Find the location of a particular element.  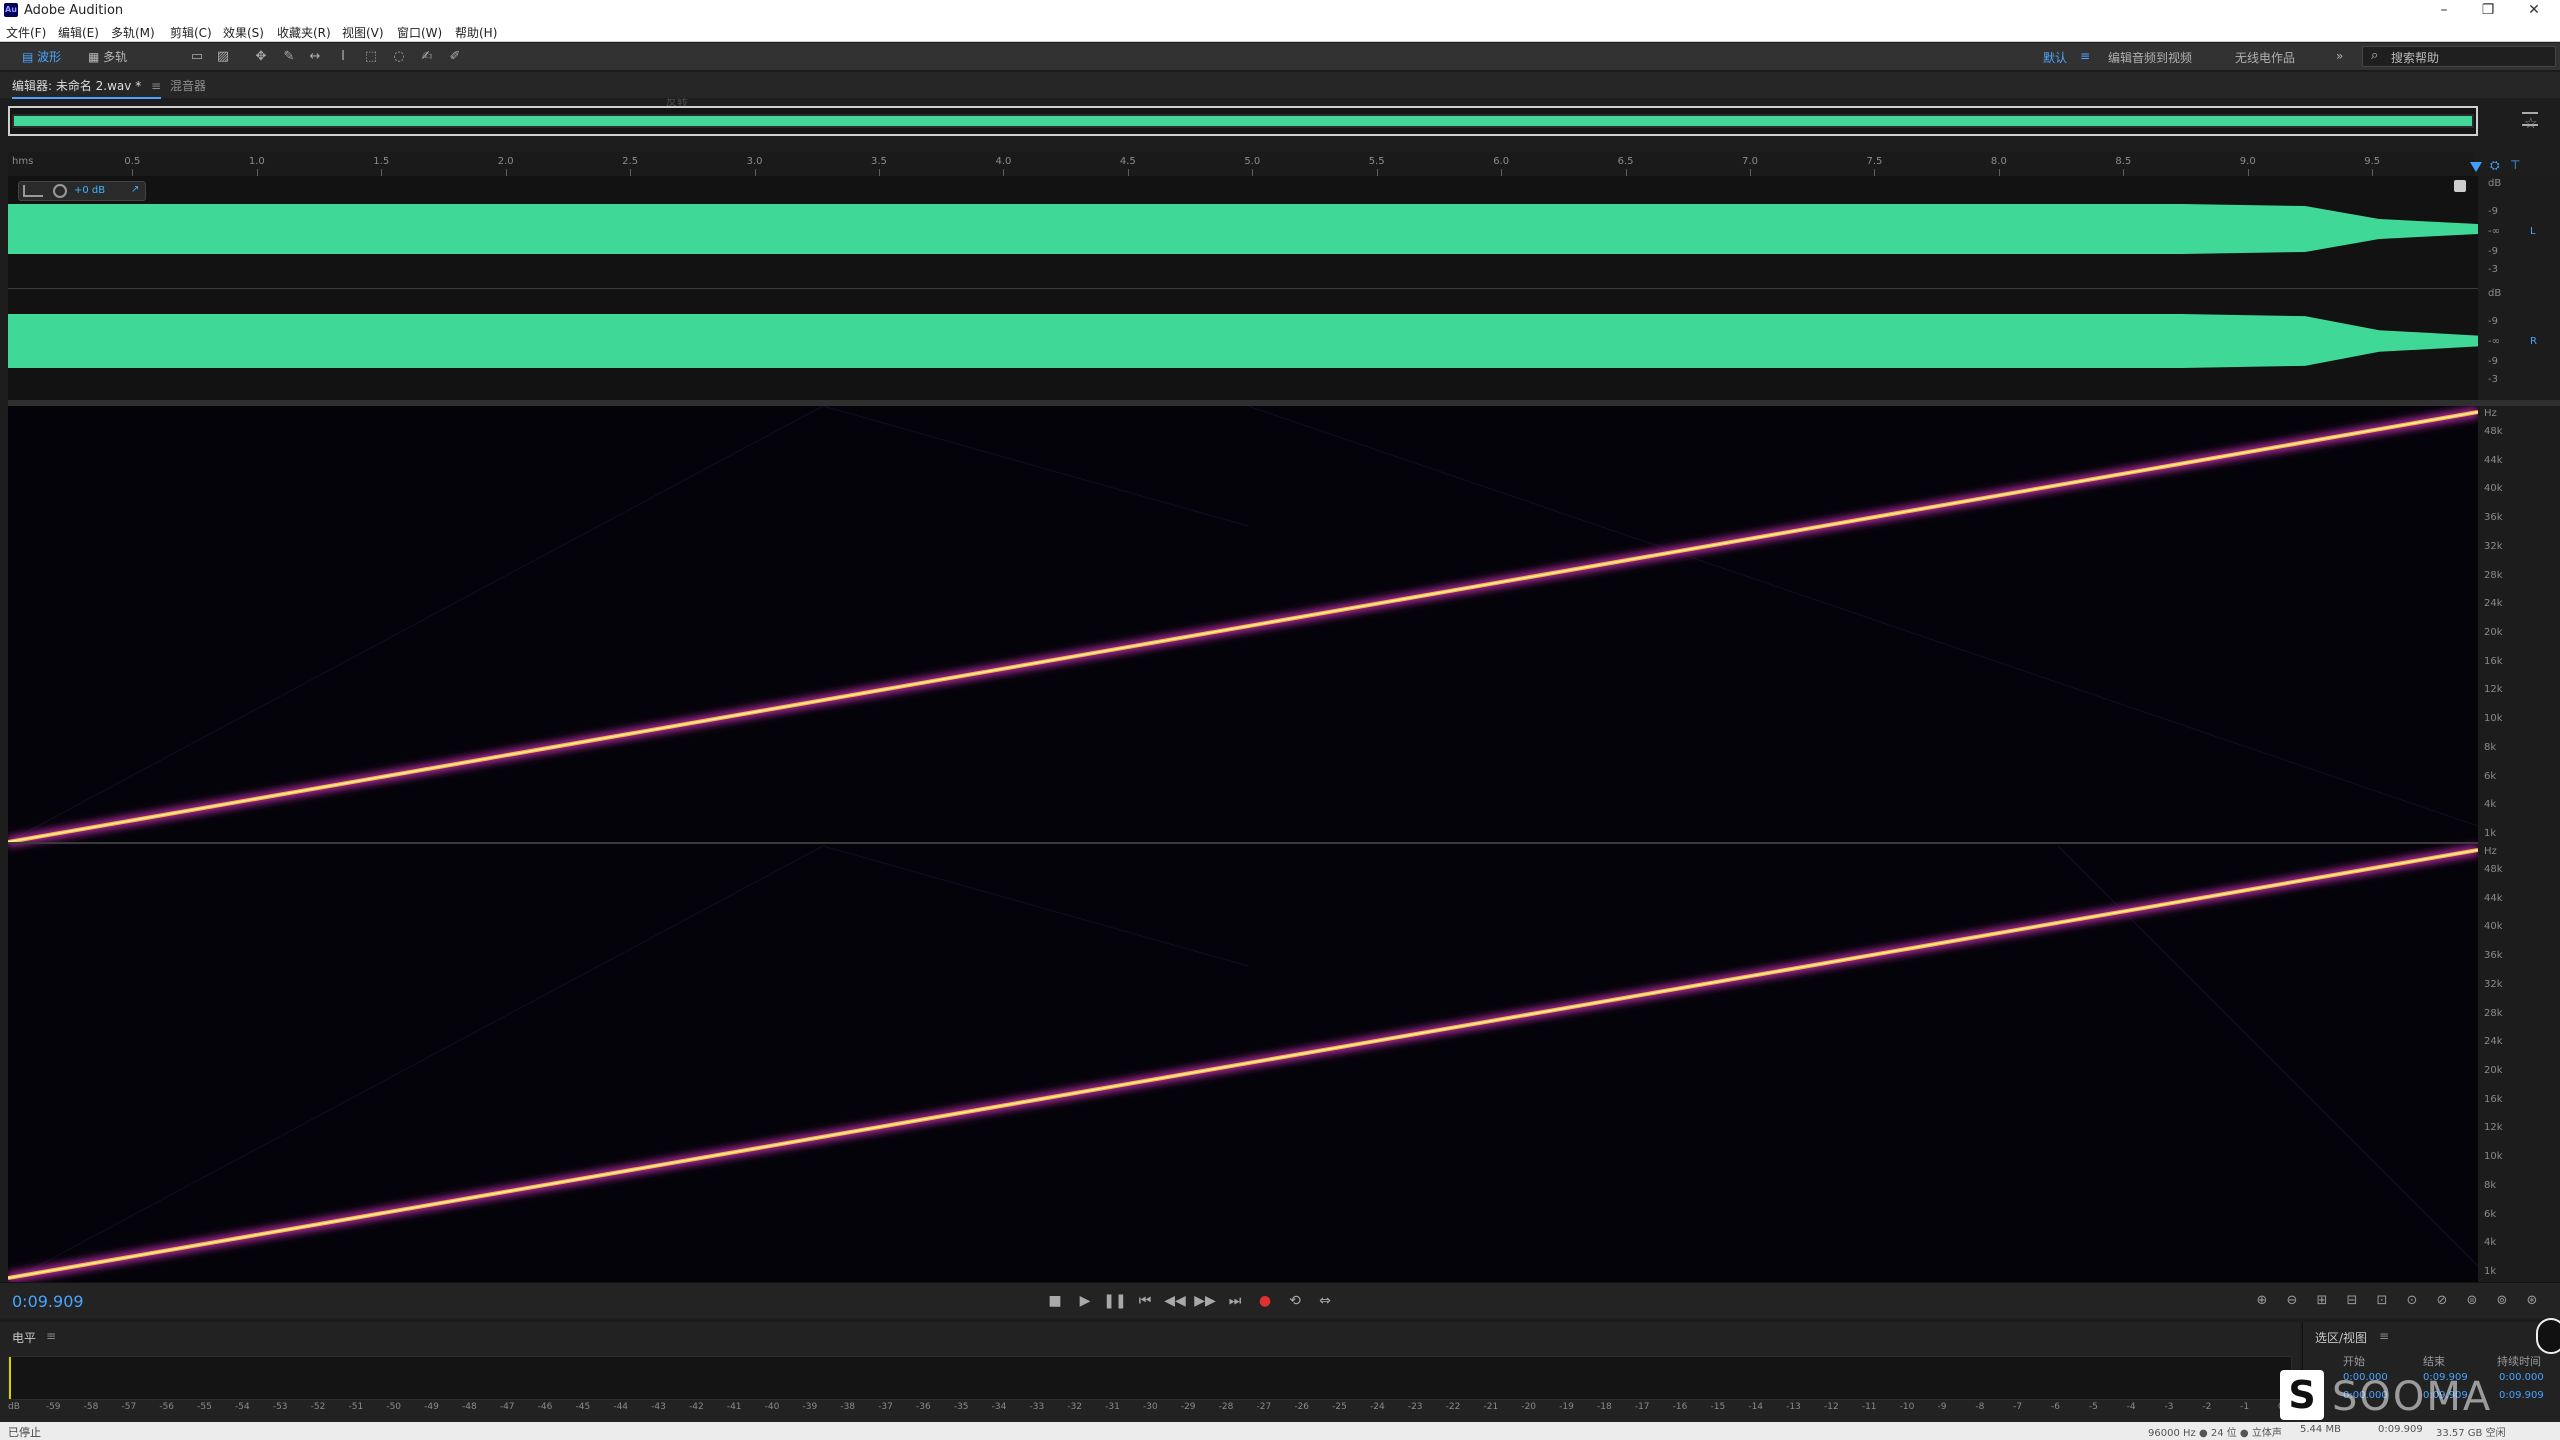

time-selection-tool-icon: I is located at coordinates (343, 57).